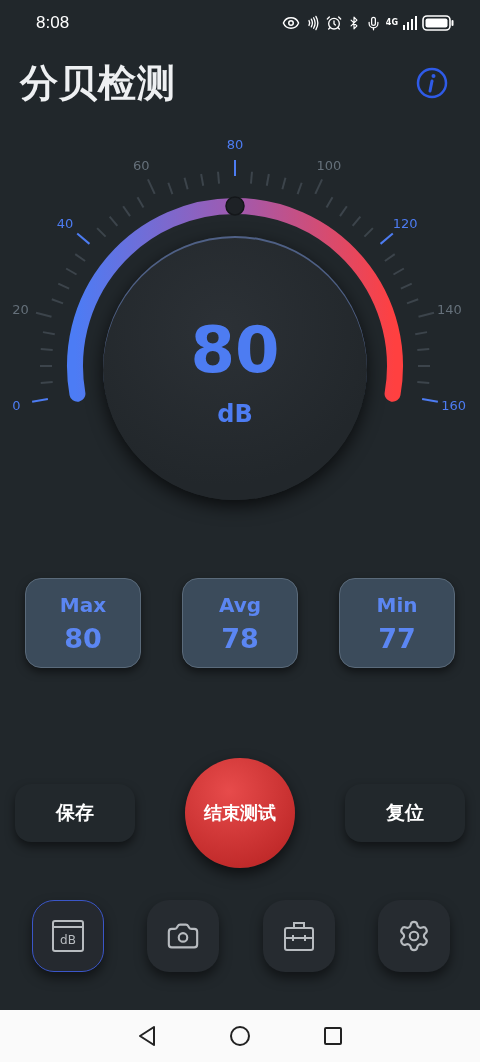  I want to click on unit-label: dB, so click(235, 414).